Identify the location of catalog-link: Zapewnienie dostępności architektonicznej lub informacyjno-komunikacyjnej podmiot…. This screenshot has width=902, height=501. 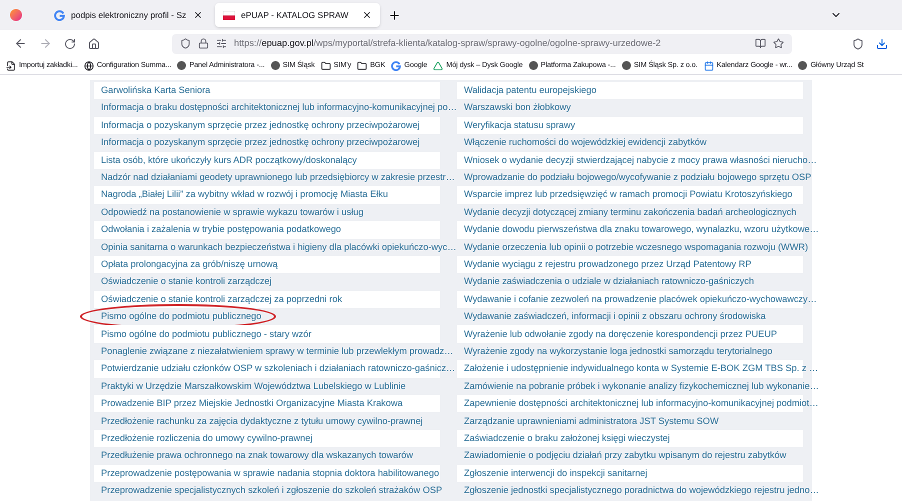
(641, 403).